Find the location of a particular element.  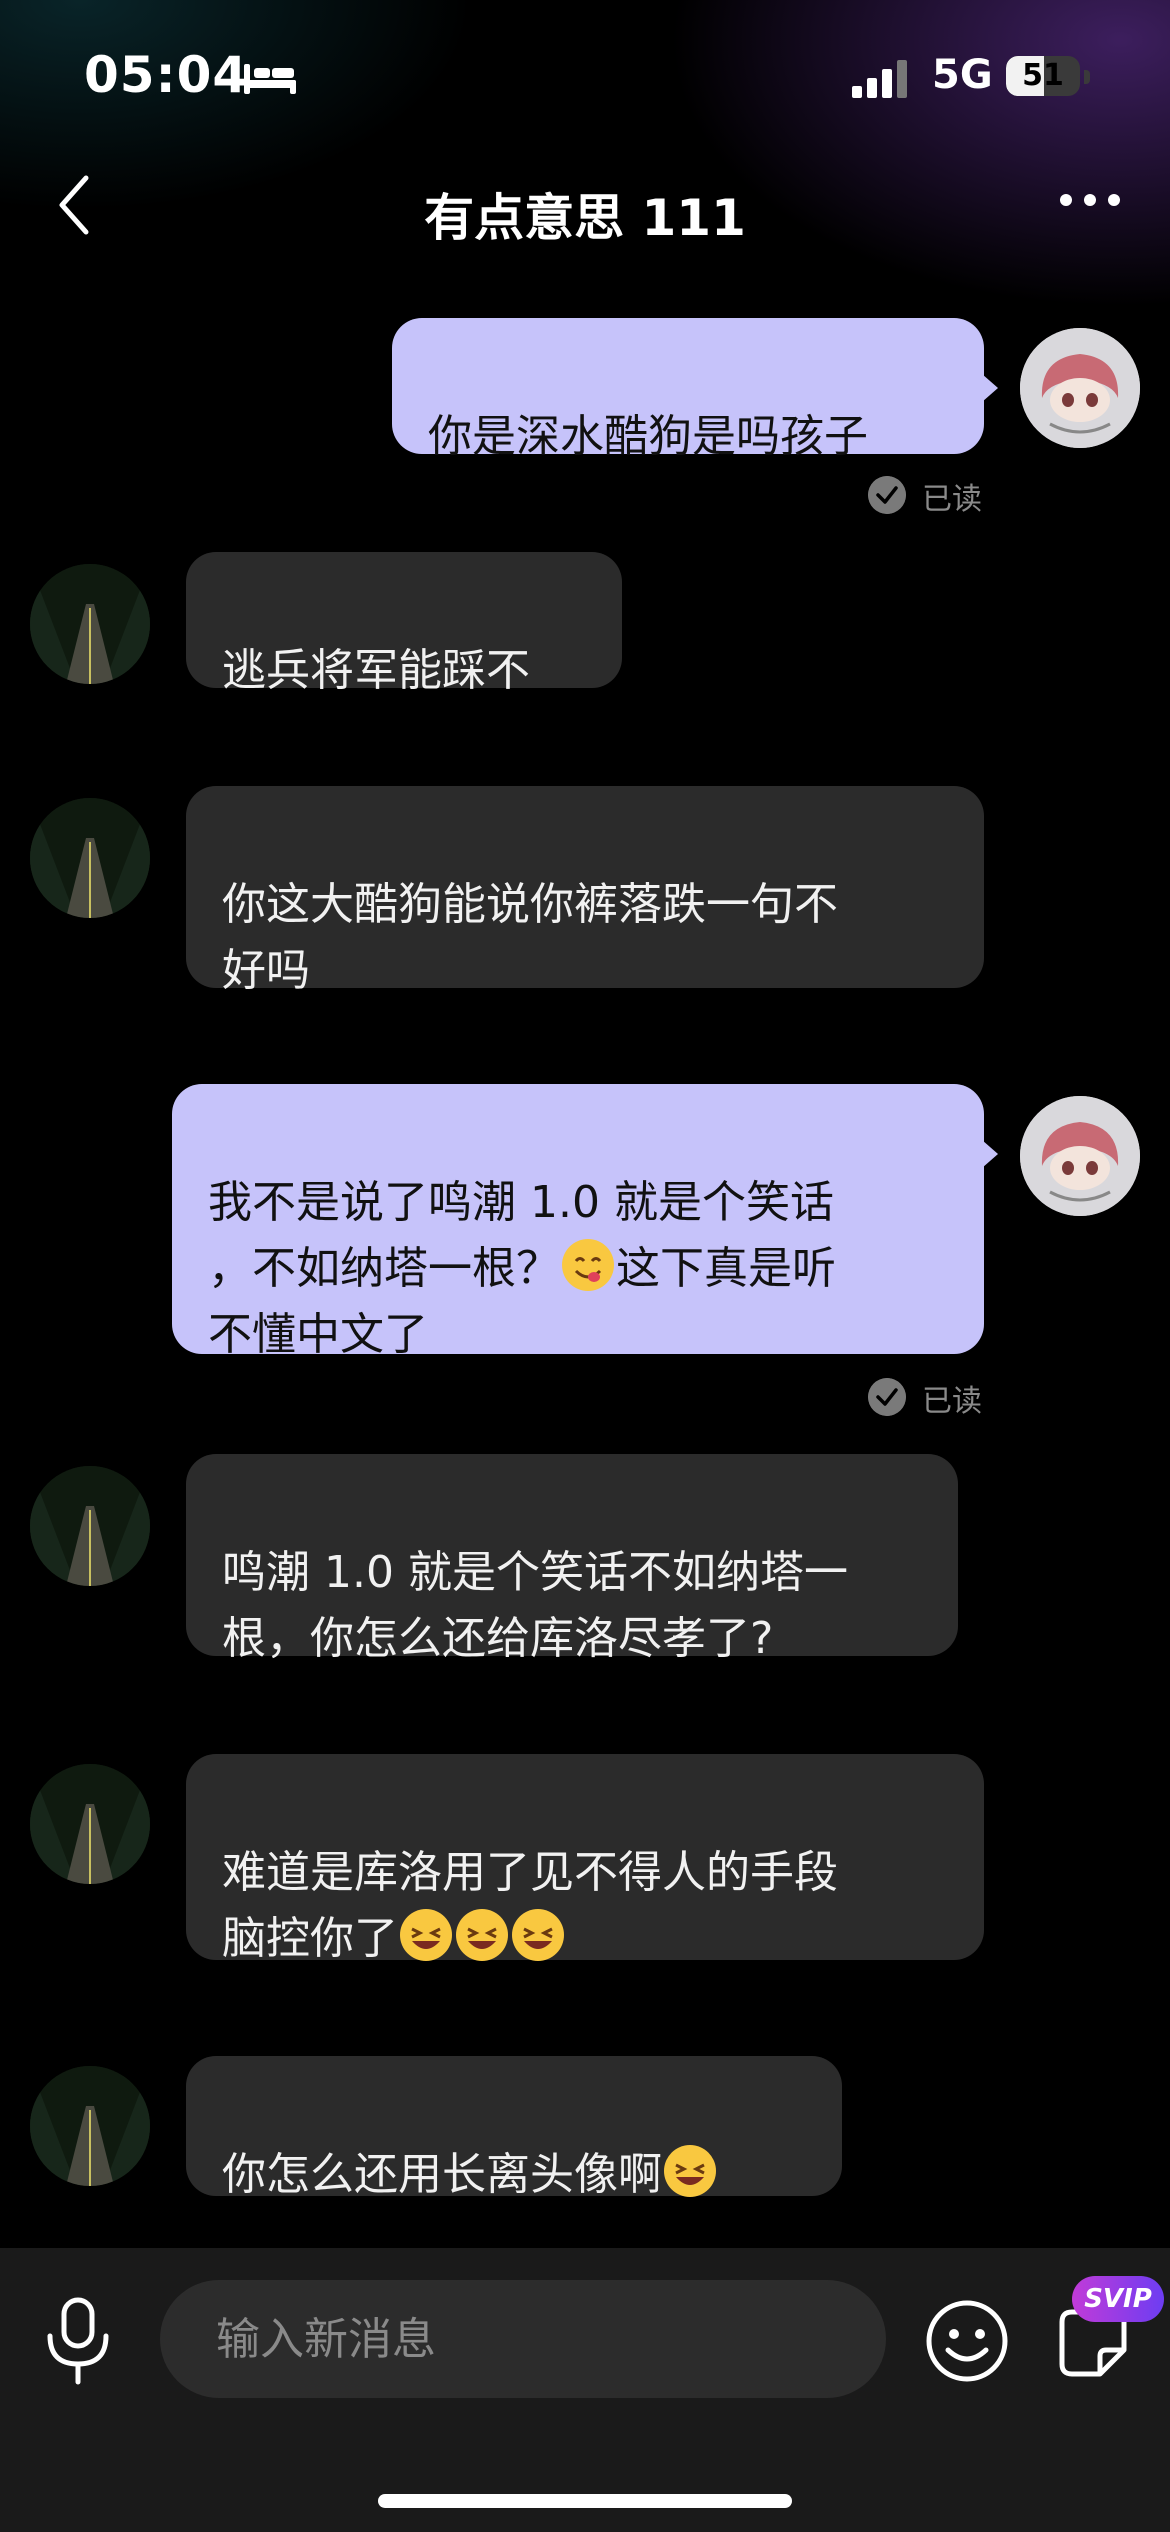

network-type: 5G is located at coordinates (962, 75).